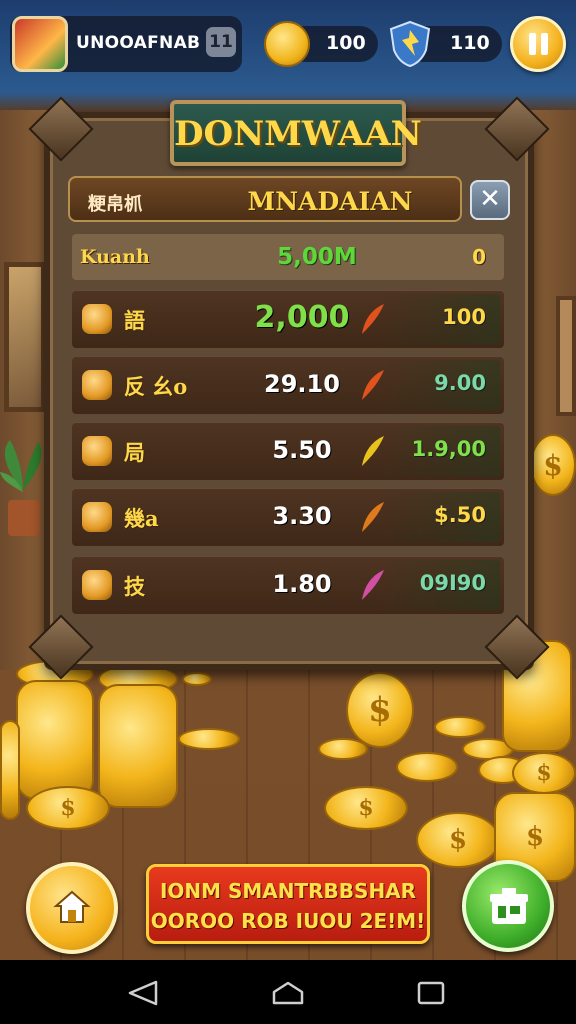 This screenshot has height=1024, width=576. I want to click on pouch-icon, so click(97, 517).